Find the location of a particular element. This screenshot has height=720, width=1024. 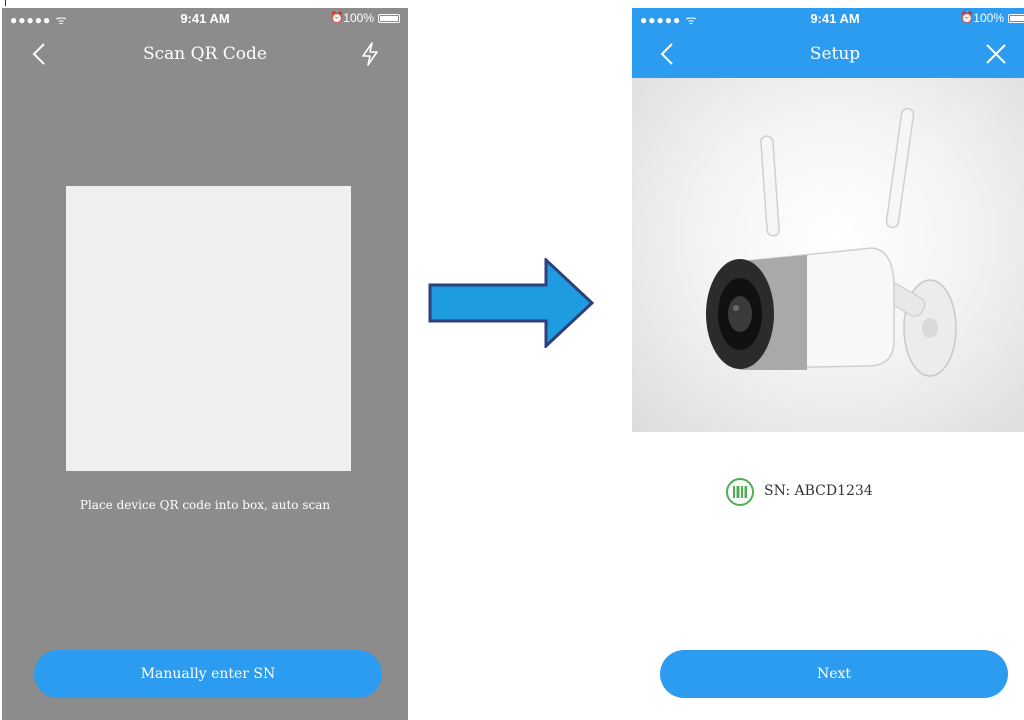

serial-number-row: SN: ABCD1234 is located at coordinates (828, 492).